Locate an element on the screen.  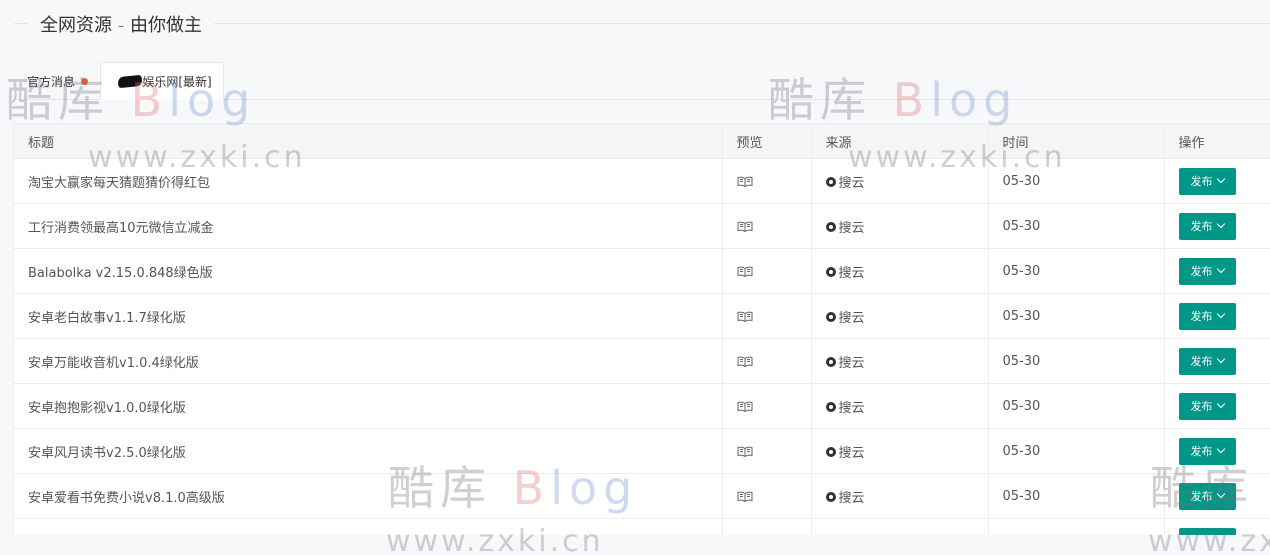
tab-entertainment: 娱乐网[最新] is located at coordinates (162, 81).